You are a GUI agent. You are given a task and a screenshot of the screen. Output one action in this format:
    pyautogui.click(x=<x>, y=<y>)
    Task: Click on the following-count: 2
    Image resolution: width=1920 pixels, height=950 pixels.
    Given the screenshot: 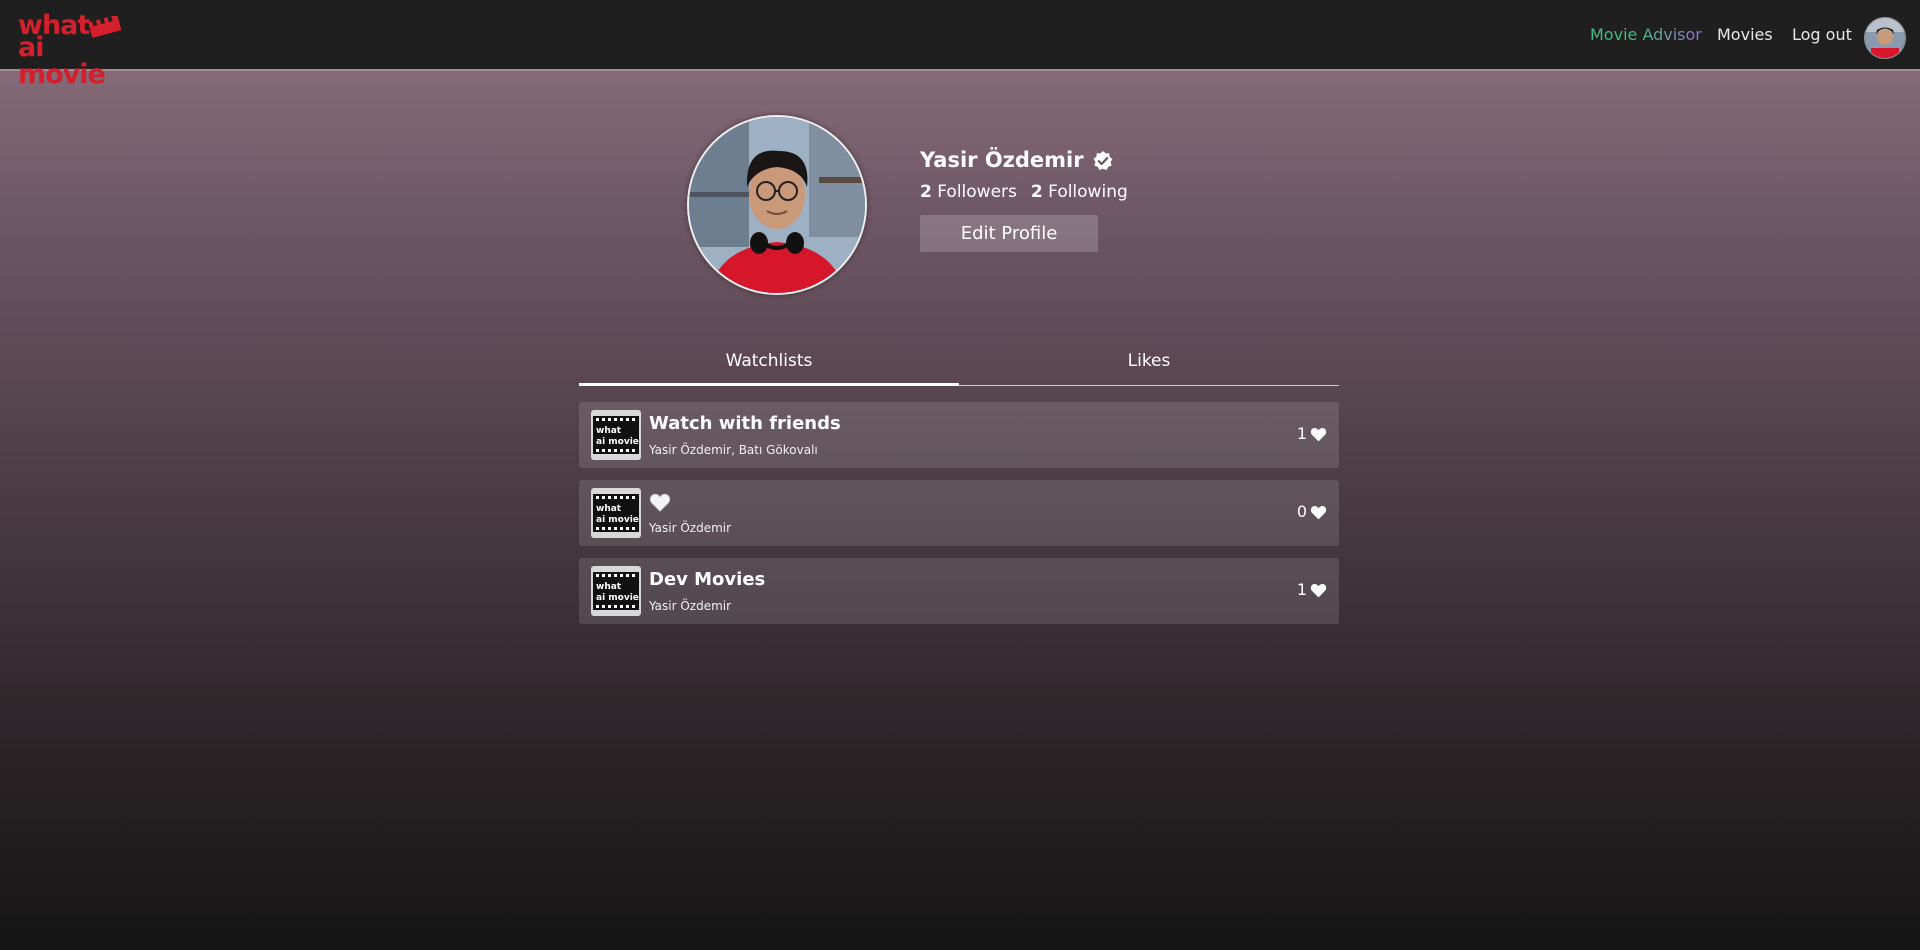 What is the action you would take?
    pyautogui.click(x=1036, y=192)
    